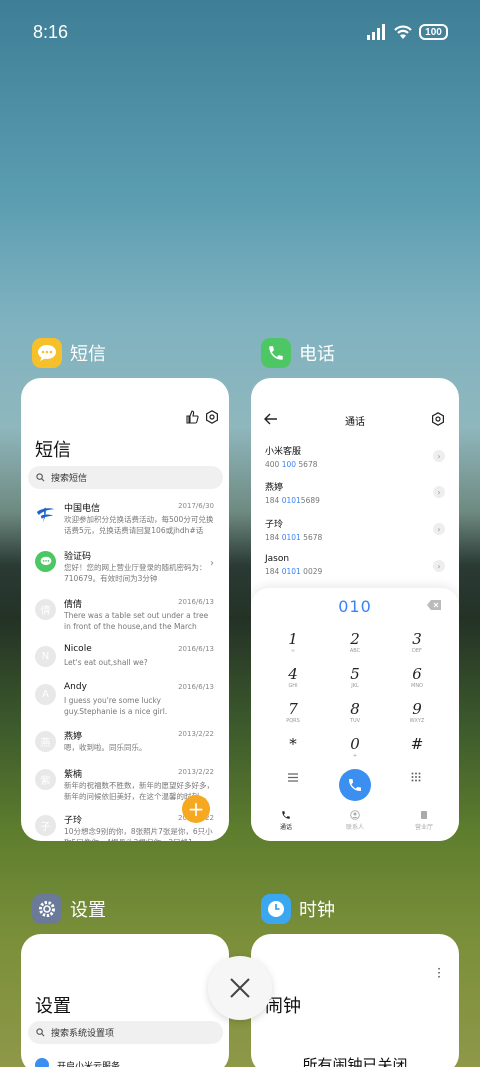 This screenshot has height=1067, width=480. I want to click on dial-key-hash: #, so click(417, 744).